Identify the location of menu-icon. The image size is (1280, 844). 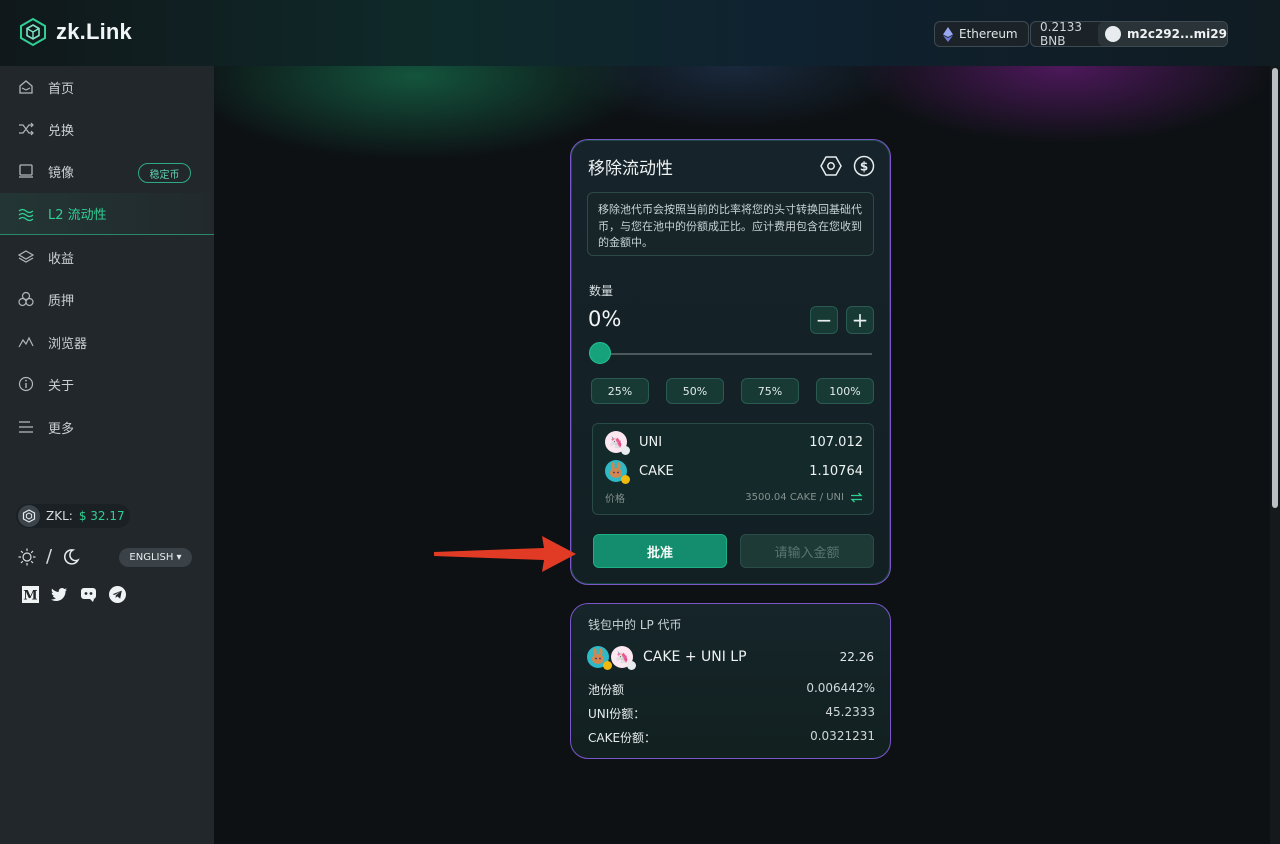
(26, 427).